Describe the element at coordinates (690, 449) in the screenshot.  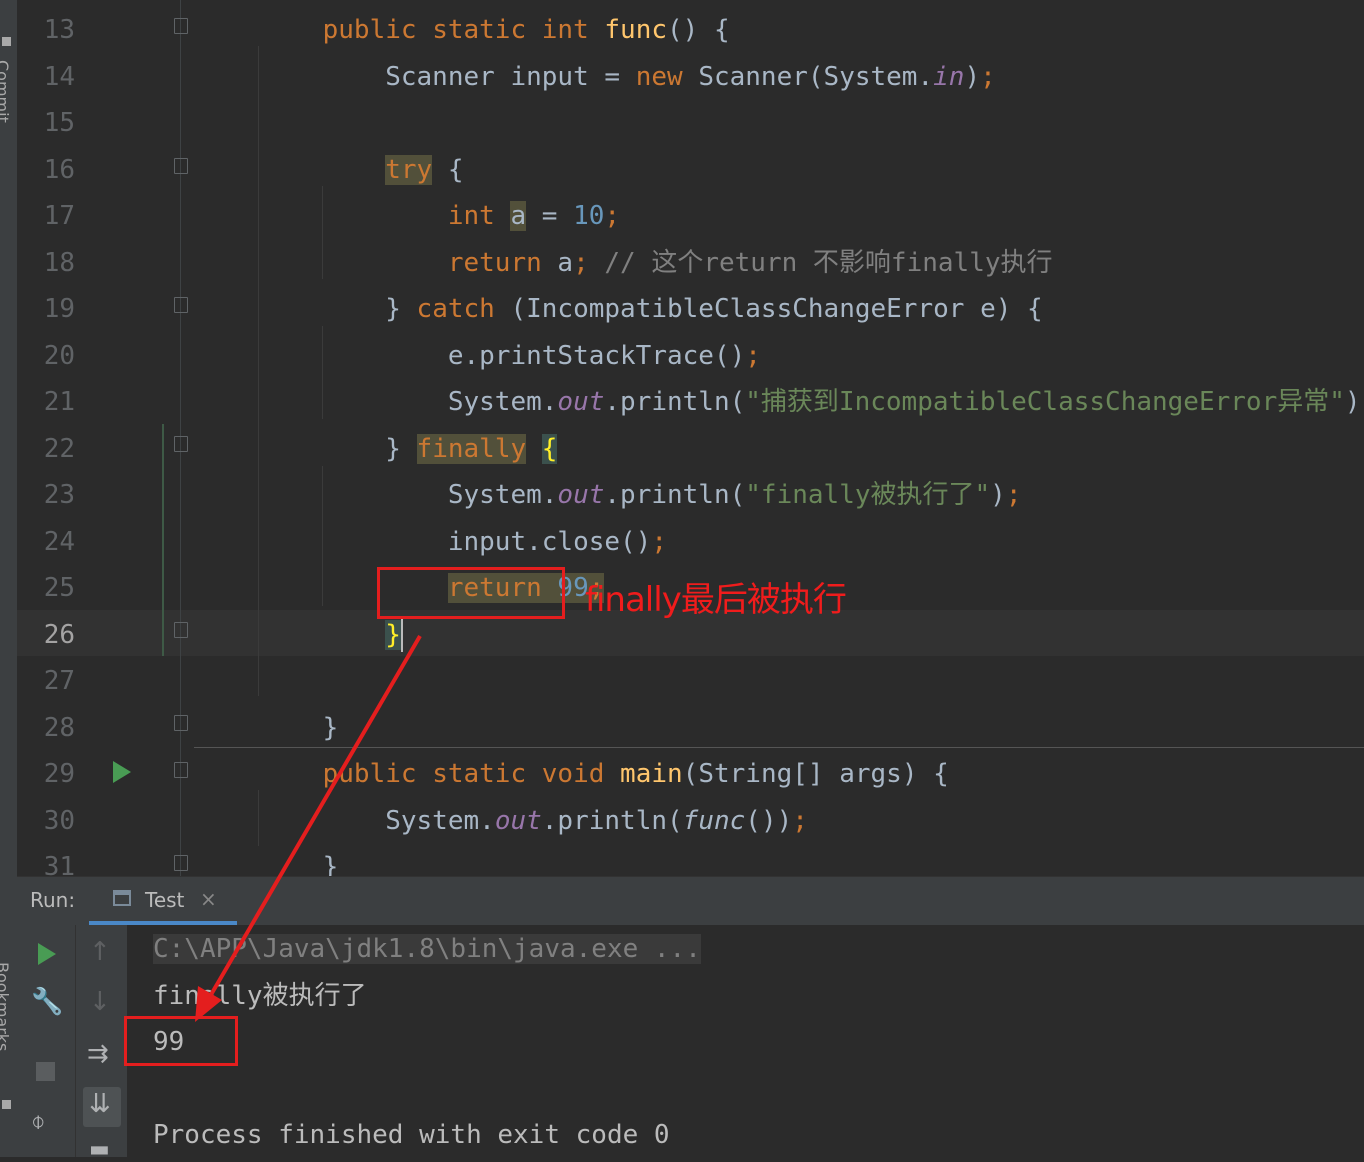
I see `code-line: 22 } finally {` at that location.